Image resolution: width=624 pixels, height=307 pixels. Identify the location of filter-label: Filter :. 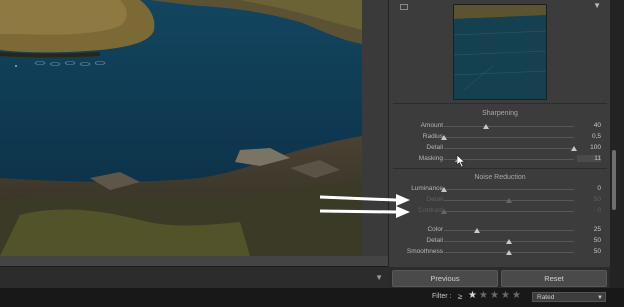
(442, 296).